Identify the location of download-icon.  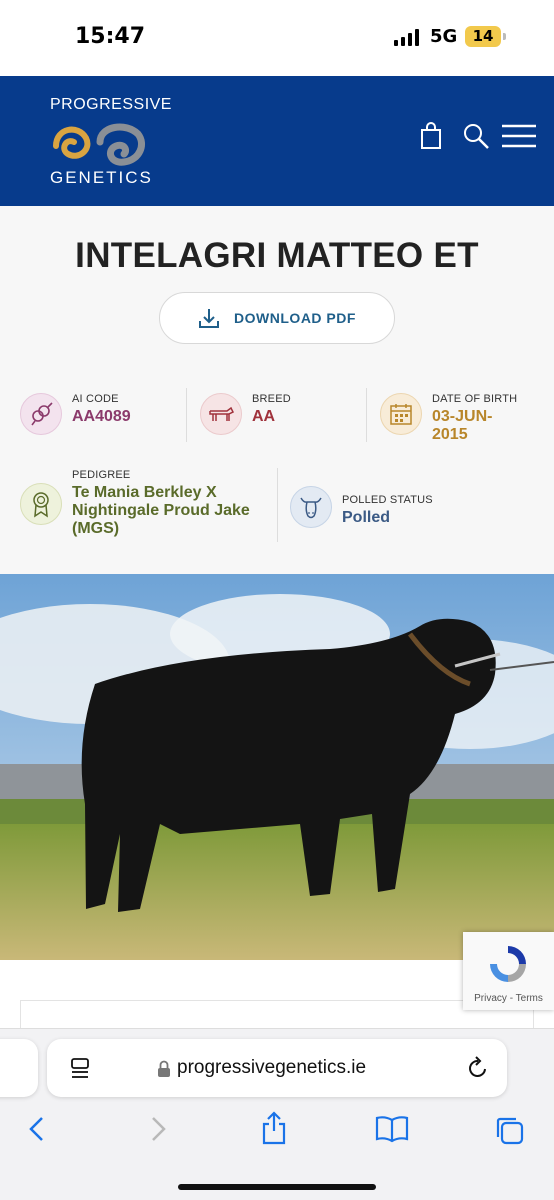
(209, 318).